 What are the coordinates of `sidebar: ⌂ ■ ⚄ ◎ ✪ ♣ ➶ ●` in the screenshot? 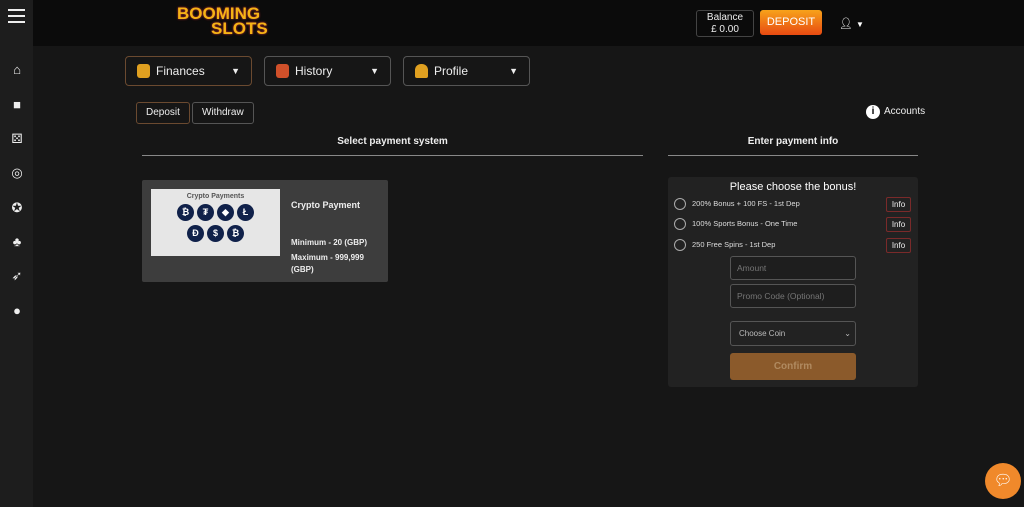 It's located at (16, 253).